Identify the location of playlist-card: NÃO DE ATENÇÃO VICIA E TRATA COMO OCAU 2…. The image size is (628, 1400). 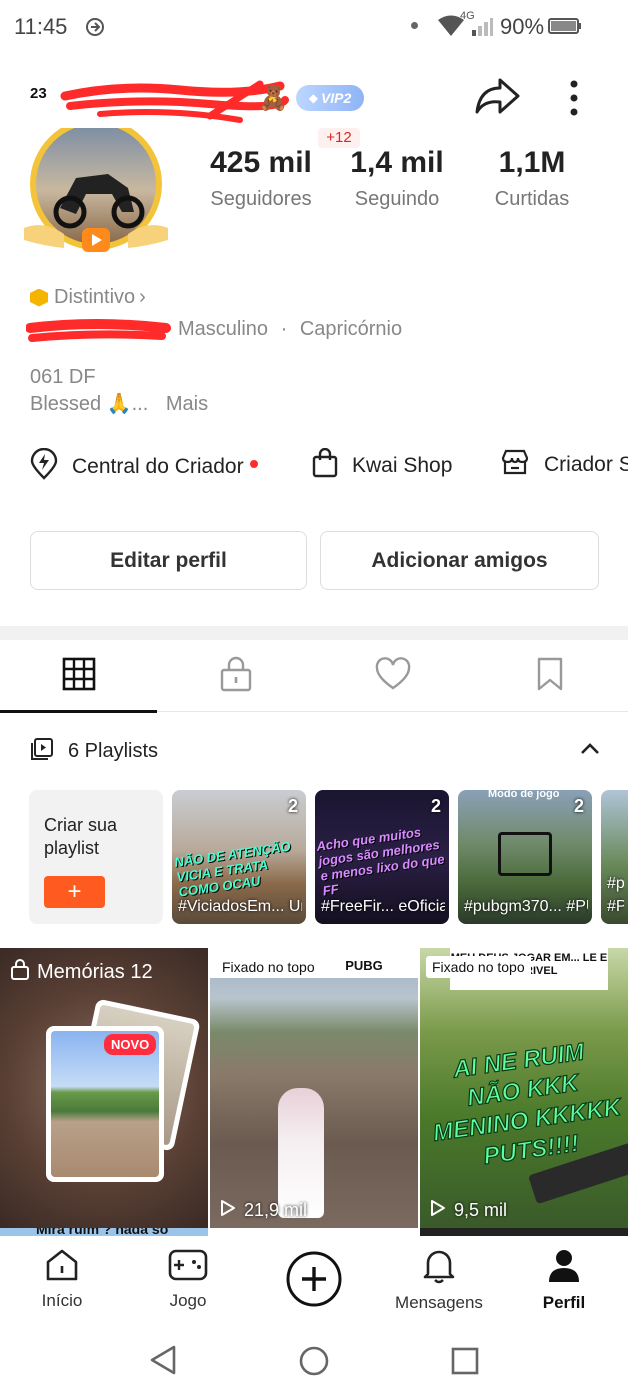
(239, 857).